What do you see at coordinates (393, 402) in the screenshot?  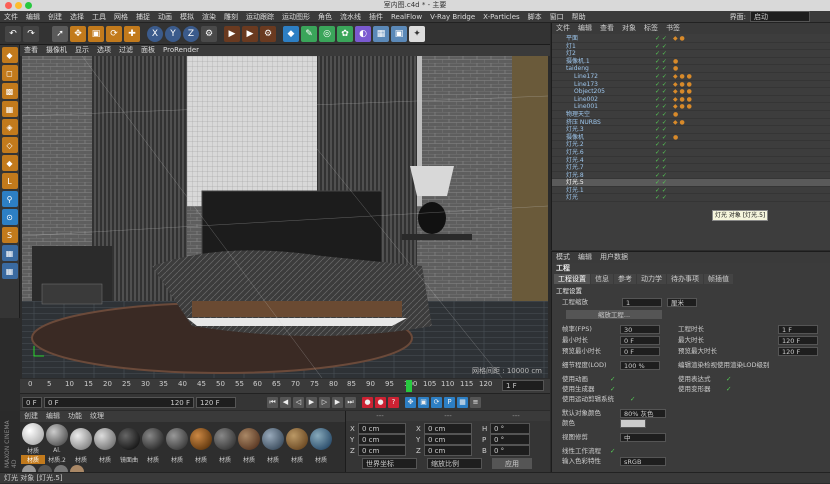 I see `keyframe-selection-icon: ?` at bounding box center [393, 402].